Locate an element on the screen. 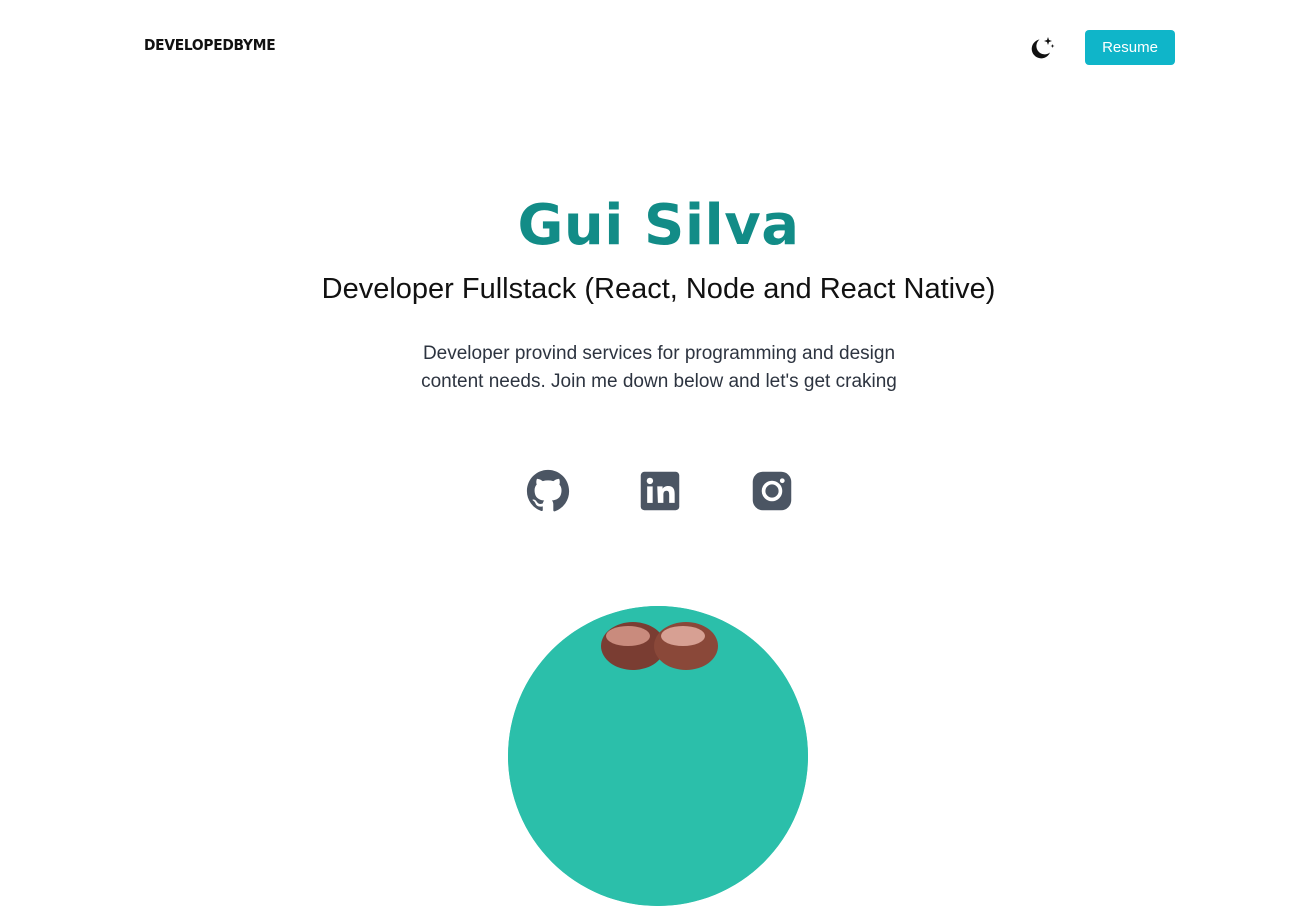 The height and width of the screenshot is (906, 1301). linkedin-link is located at coordinates (660, 491).